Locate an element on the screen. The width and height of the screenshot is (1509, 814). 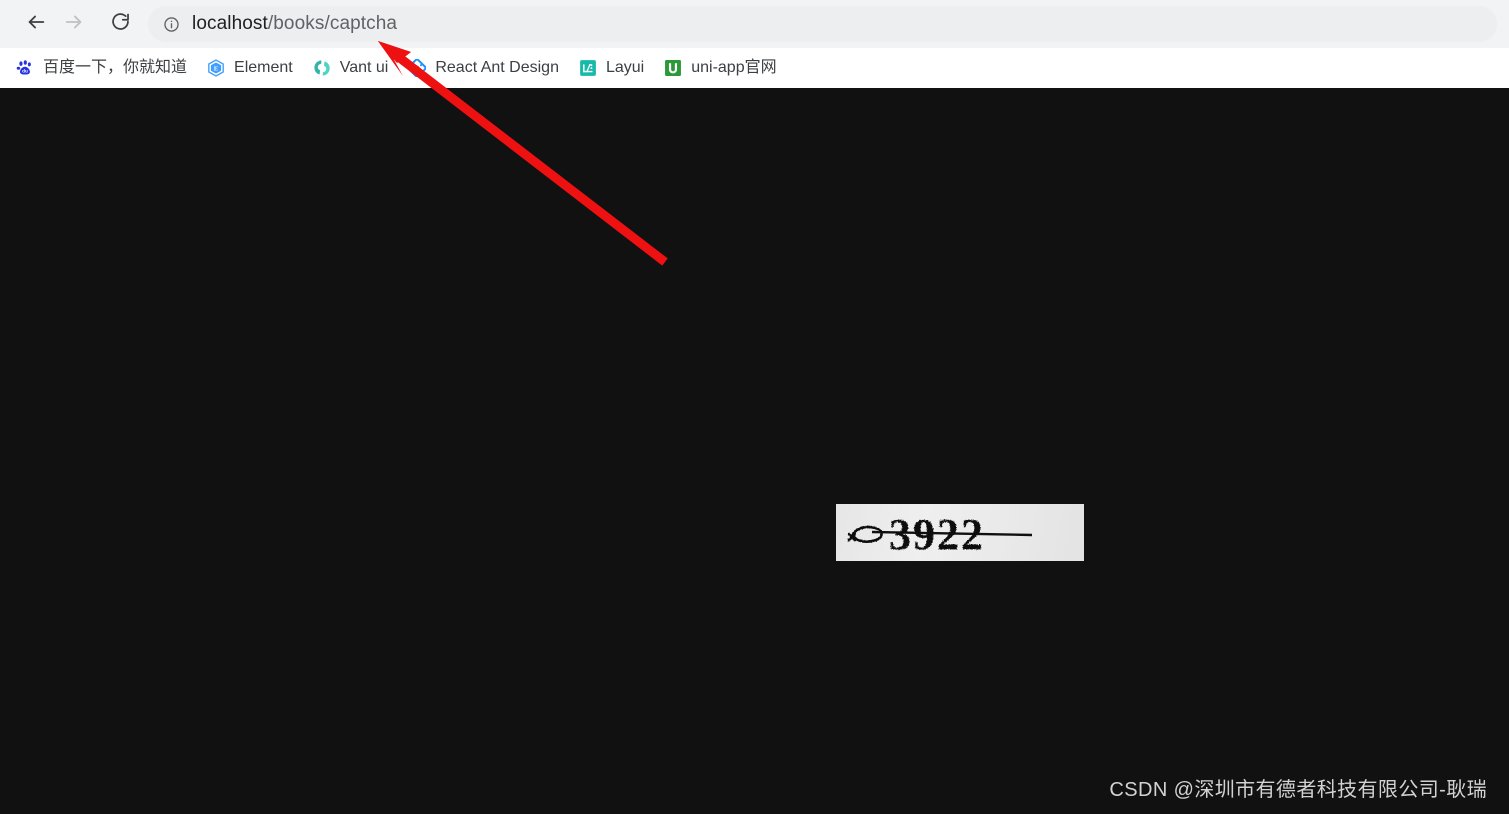
bookmark-label: 百度一下，你就知道 is located at coordinates (115, 67).